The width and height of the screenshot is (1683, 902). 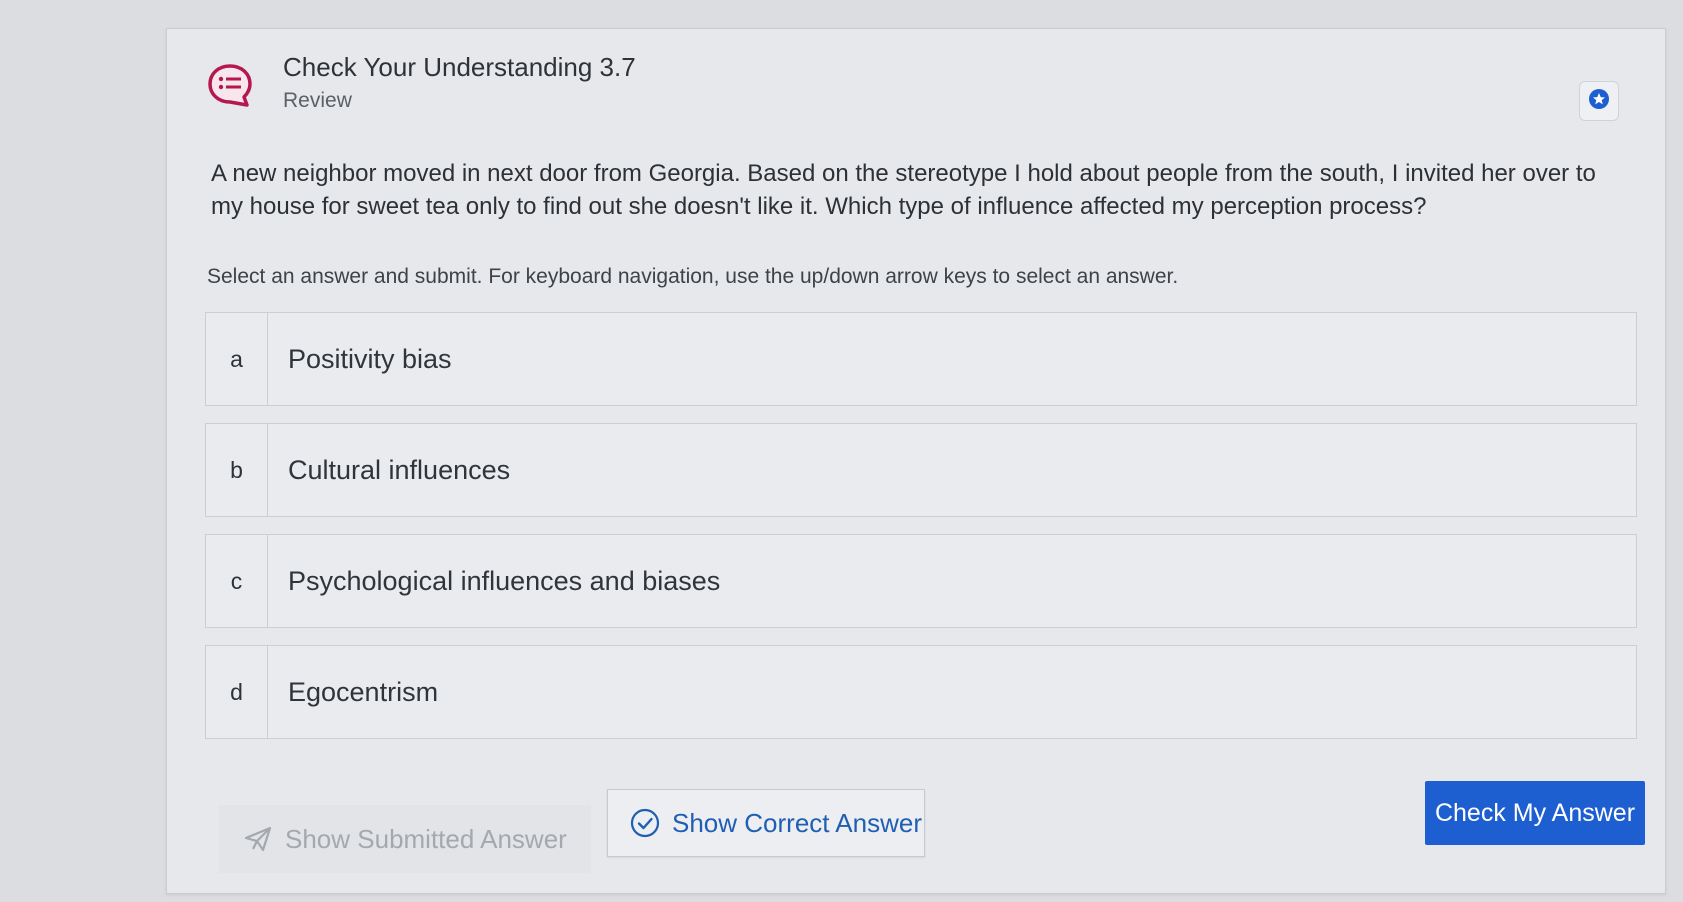 I want to click on answer-option-b: b Cultural influences, so click(x=921, y=470).